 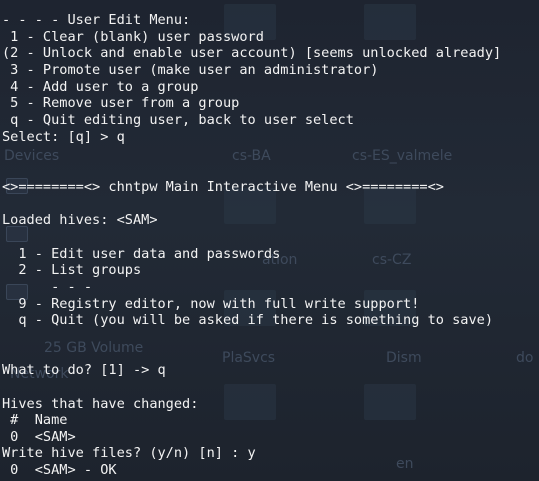 What do you see at coordinates (59, 470) in the screenshot?
I see `terminal-line: 0 <SAM> - OK` at bounding box center [59, 470].